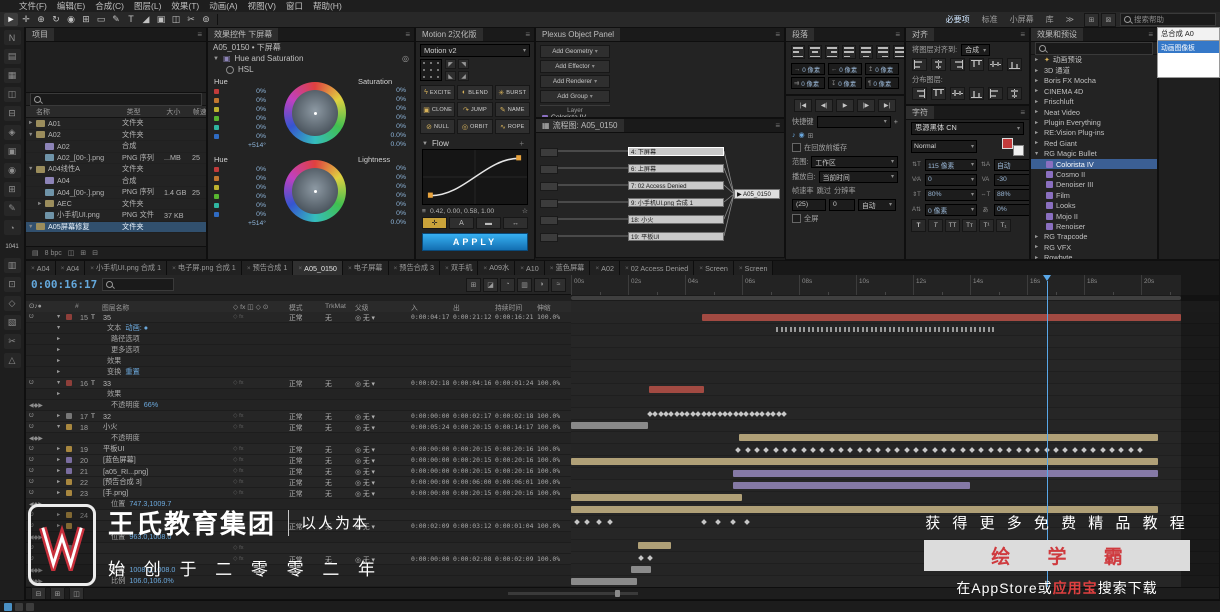  Describe the element at coordinates (431, 70) in the screenshot. I see `anchor-grid` at that location.